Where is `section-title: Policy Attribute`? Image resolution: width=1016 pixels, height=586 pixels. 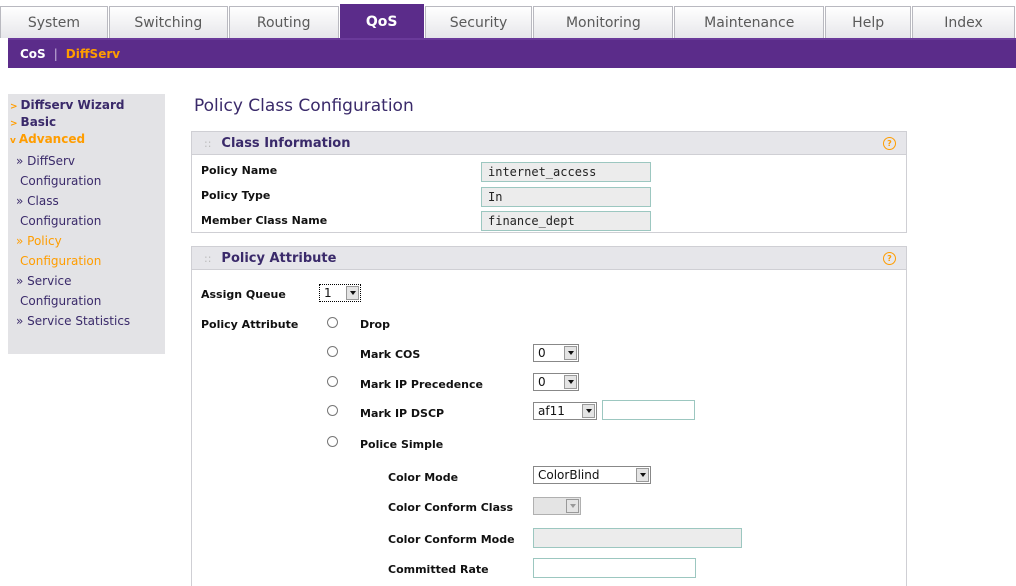 section-title: Policy Attribute is located at coordinates (279, 258).